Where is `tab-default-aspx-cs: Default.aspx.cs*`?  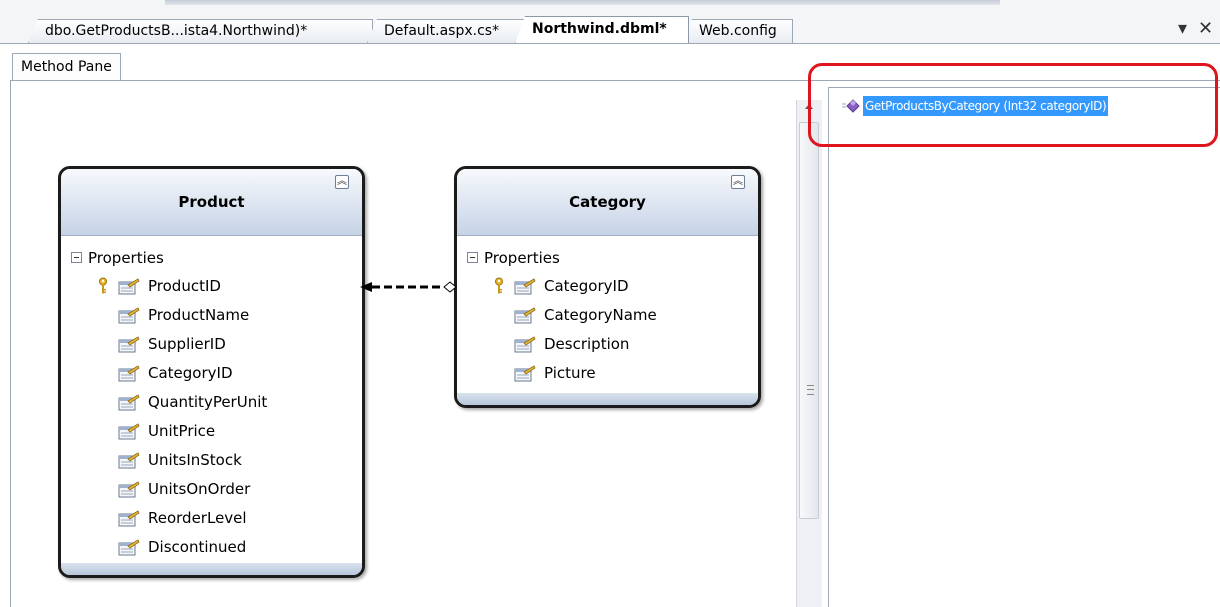
tab-default-aspx-cs: Default.aspx.cs* is located at coordinates (447, 31).